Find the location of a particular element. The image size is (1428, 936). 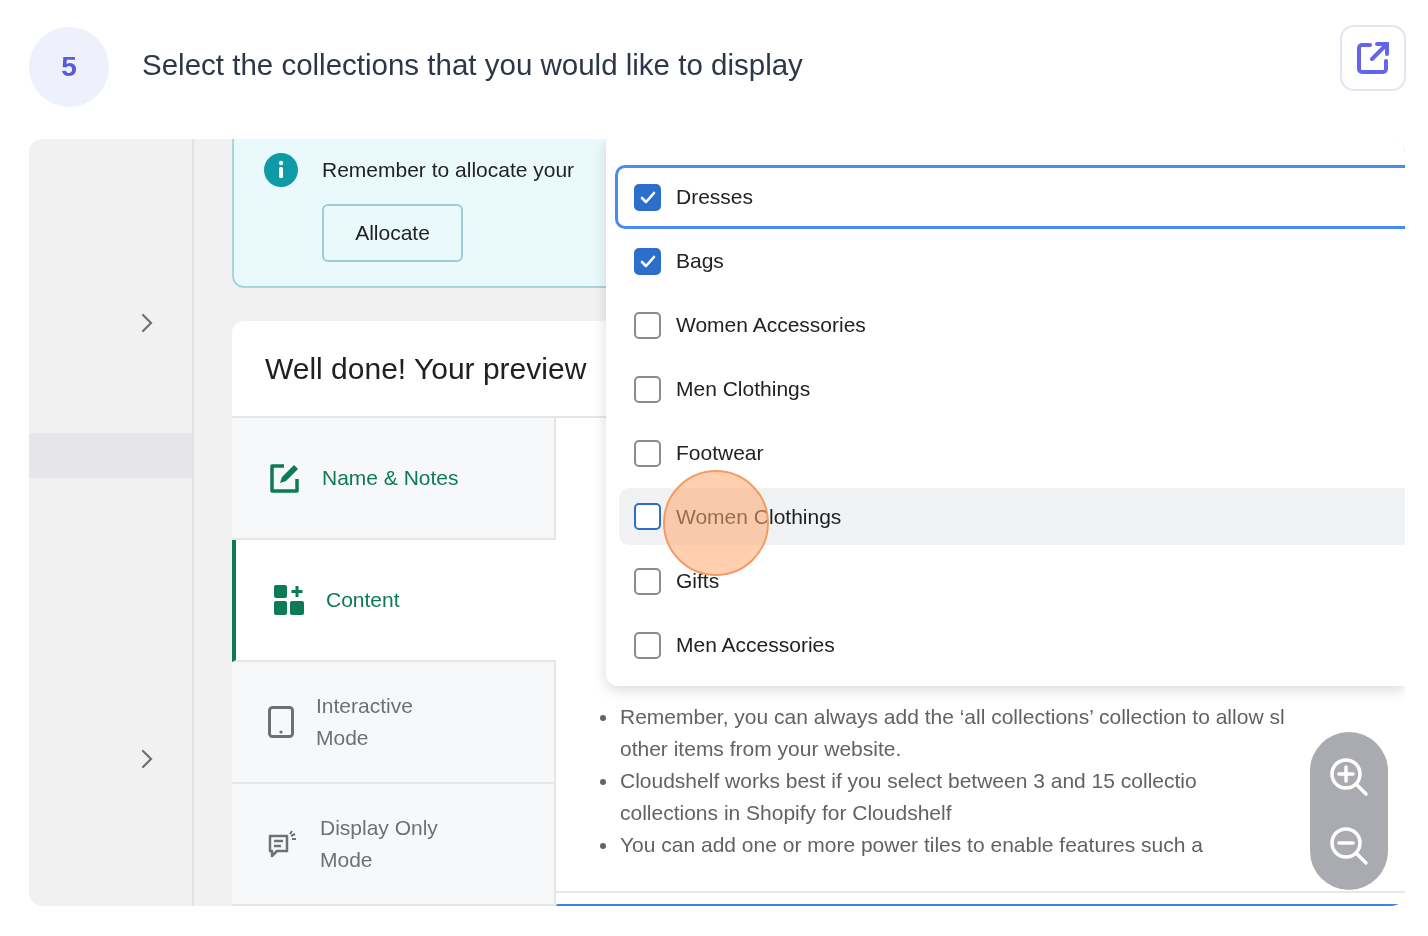

external-link-button is located at coordinates (1373, 58).